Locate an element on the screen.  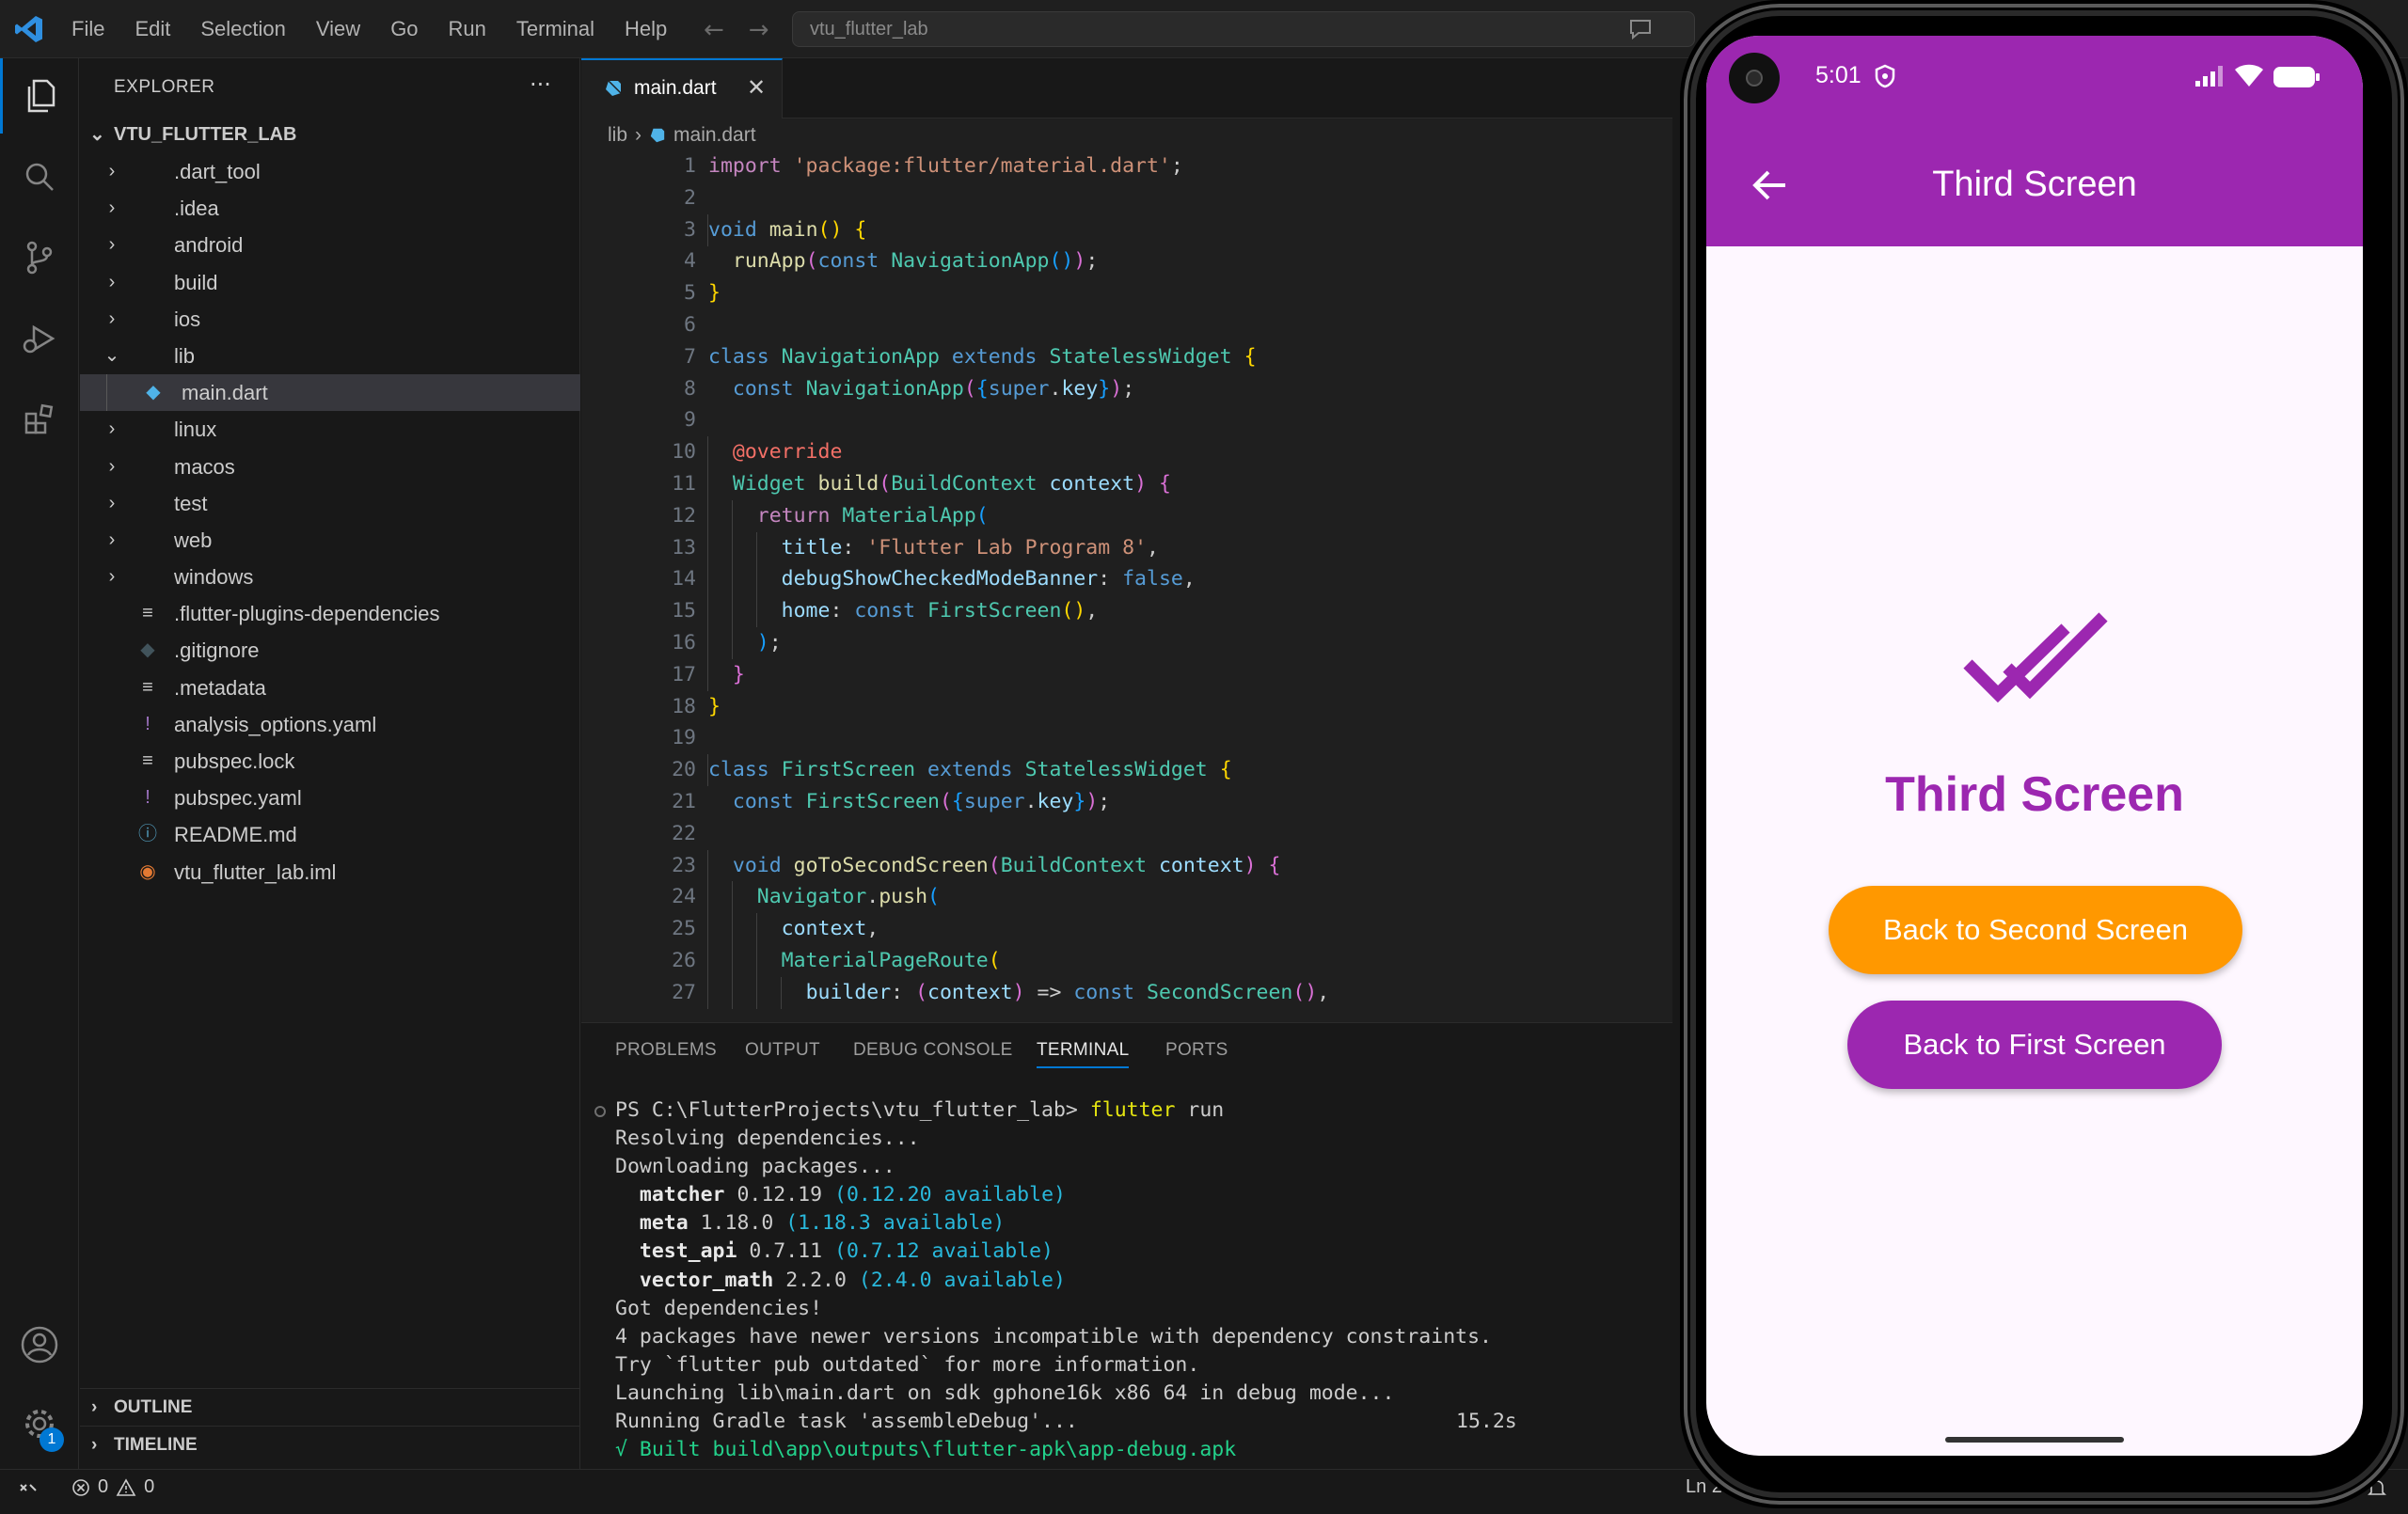
code-line: 12 return MaterialApp( is located at coordinates (1127, 515).